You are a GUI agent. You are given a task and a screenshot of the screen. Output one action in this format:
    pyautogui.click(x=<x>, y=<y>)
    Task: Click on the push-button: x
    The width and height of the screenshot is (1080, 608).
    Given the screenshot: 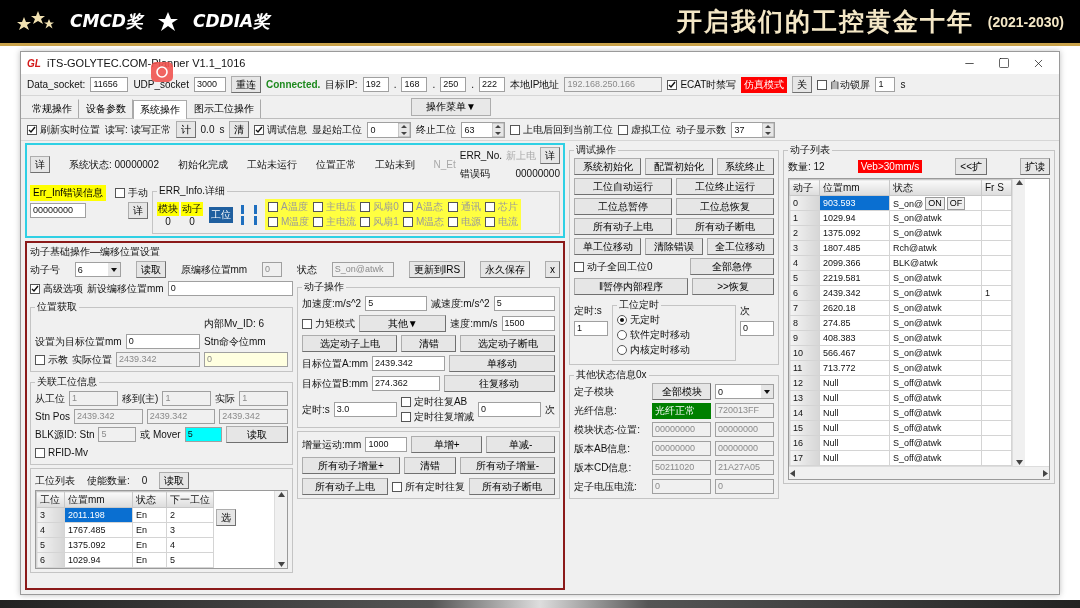 What is the action you would take?
    pyautogui.click(x=552, y=269)
    